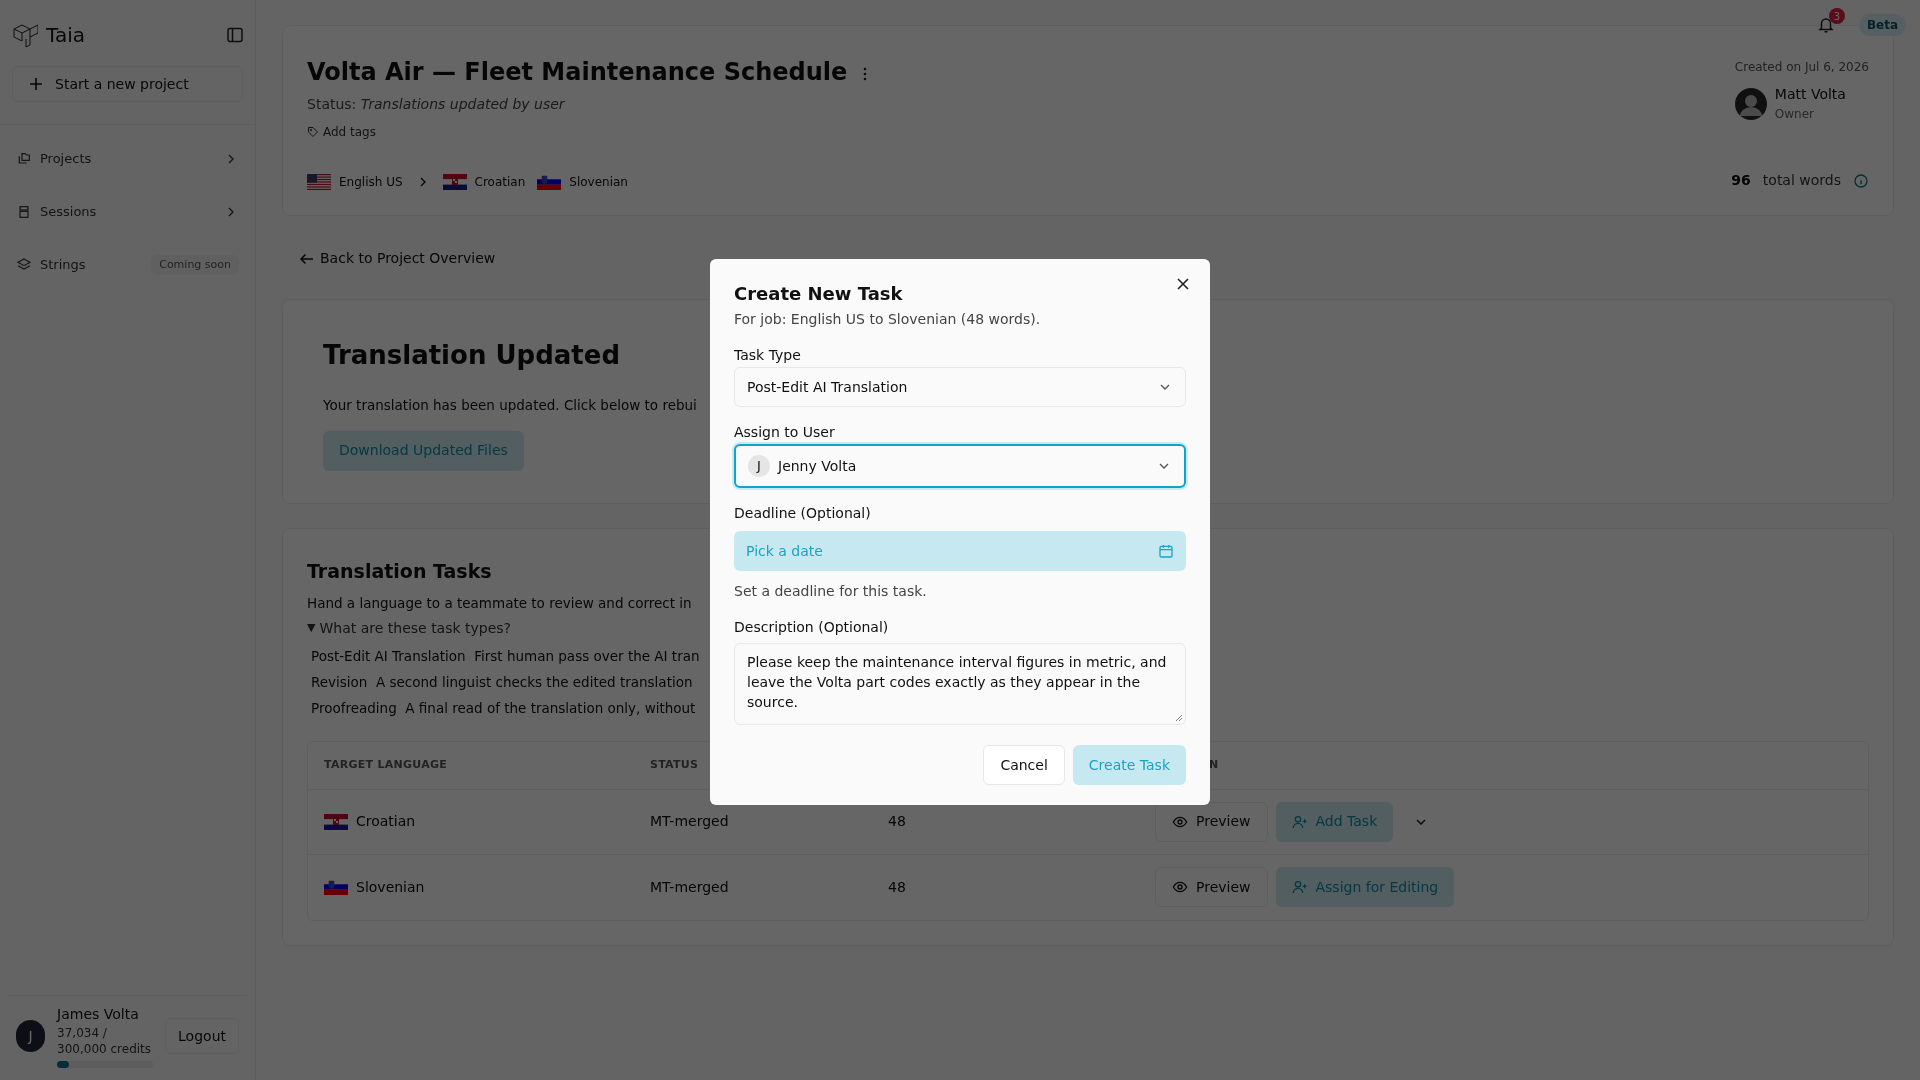  What do you see at coordinates (1183, 284) in the screenshot?
I see `close-icon` at bounding box center [1183, 284].